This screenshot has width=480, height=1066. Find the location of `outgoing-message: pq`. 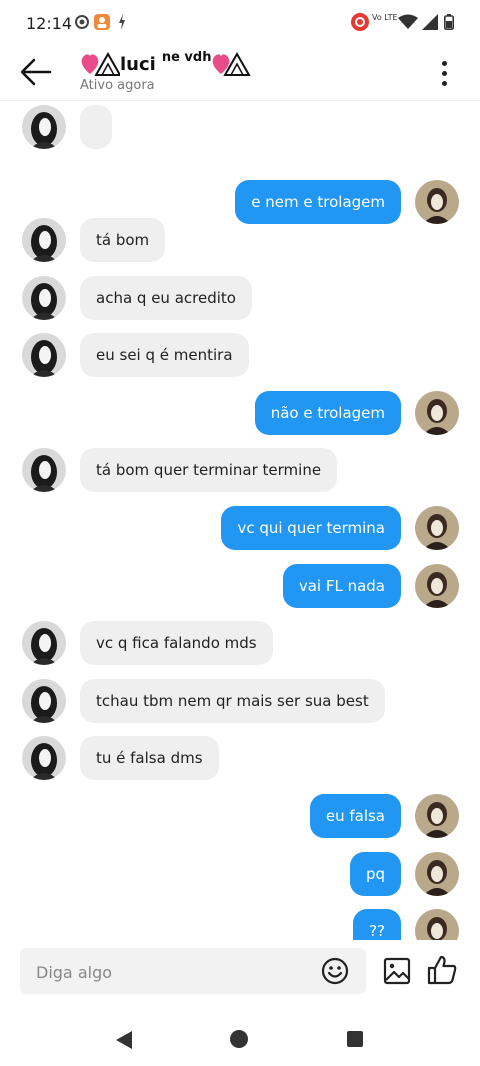

outgoing-message: pq is located at coordinates (404, 874).